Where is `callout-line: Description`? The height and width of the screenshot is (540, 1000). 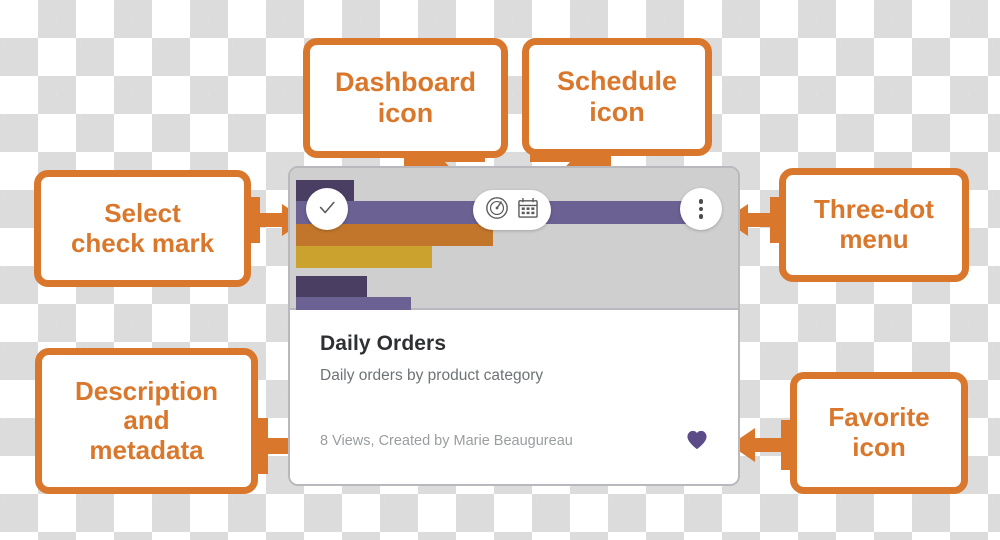
callout-line: Description is located at coordinates (146, 390).